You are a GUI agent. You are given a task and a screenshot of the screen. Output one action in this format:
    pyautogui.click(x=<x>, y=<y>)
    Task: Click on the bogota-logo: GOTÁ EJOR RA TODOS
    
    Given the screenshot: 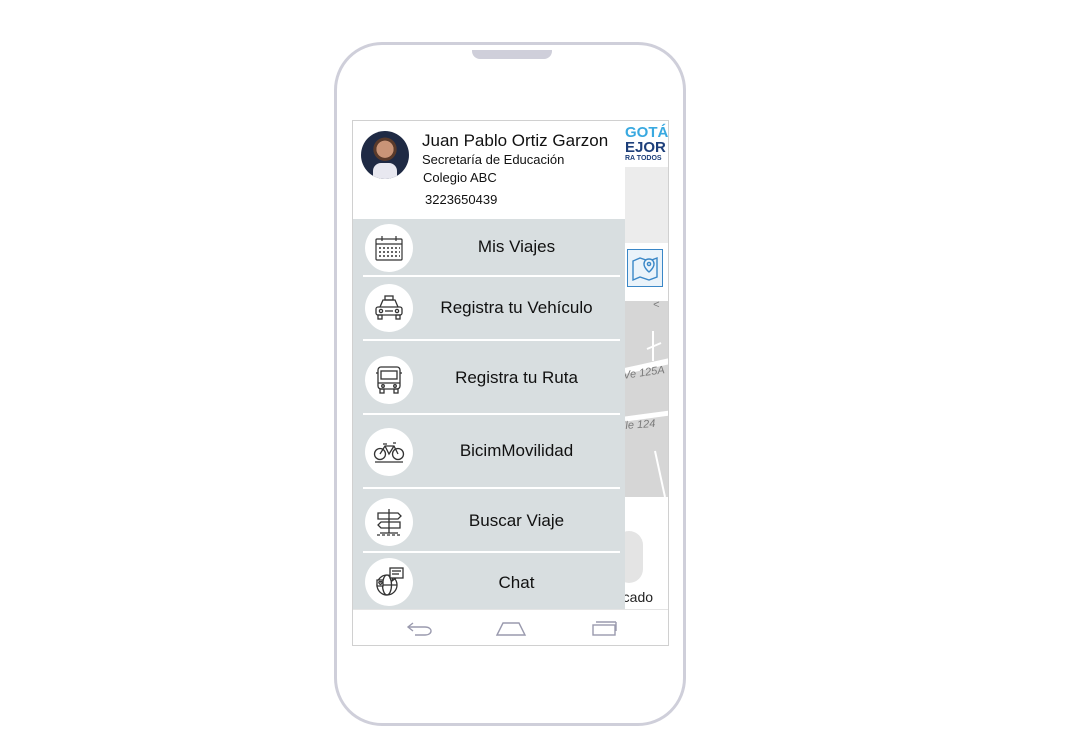 What is the action you would take?
    pyautogui.click(x=647, y=143)
    